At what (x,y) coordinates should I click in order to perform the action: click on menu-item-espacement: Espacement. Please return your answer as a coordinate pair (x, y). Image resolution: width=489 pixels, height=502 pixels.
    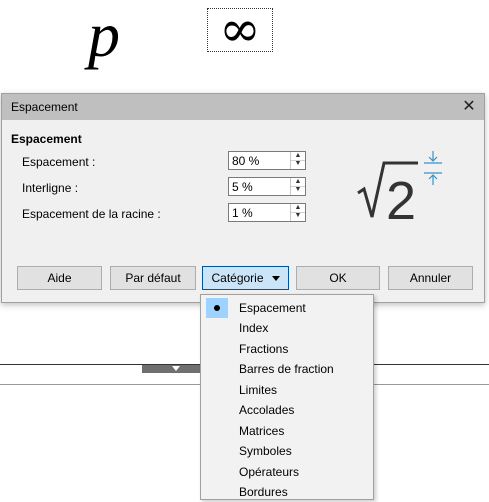
    Looking at the image, I should click on (287, 308).